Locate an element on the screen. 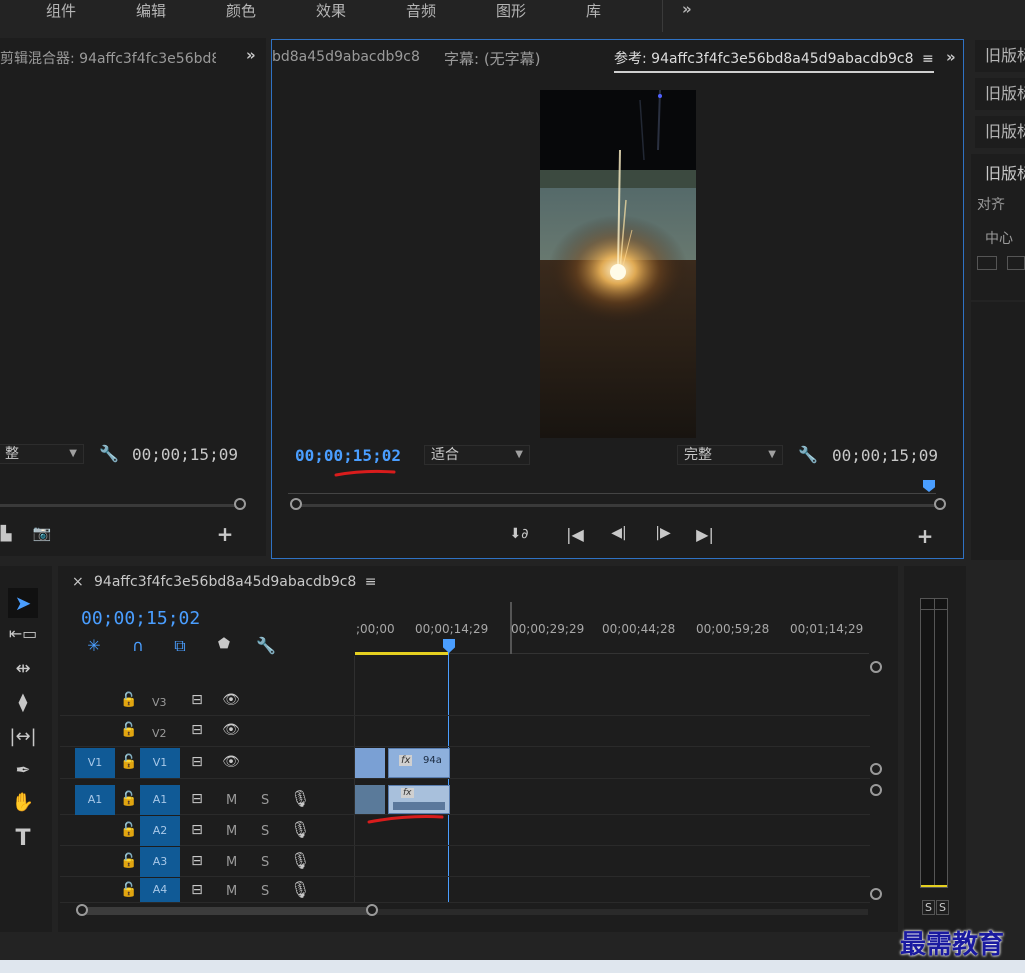 Image resolution: width=1025 pixels, height=973 pixels. timeline-zoom-handle-right is located at coordinates (372, 910).